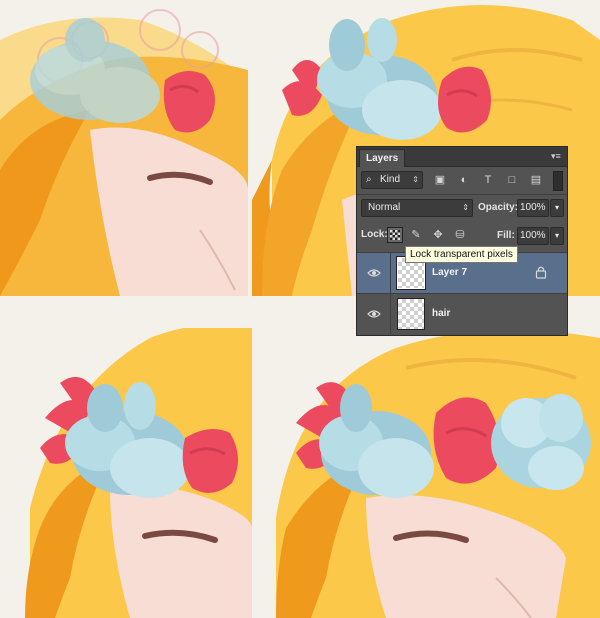  I want to click on lock-all-icon: ⛁, so click(460, 235).